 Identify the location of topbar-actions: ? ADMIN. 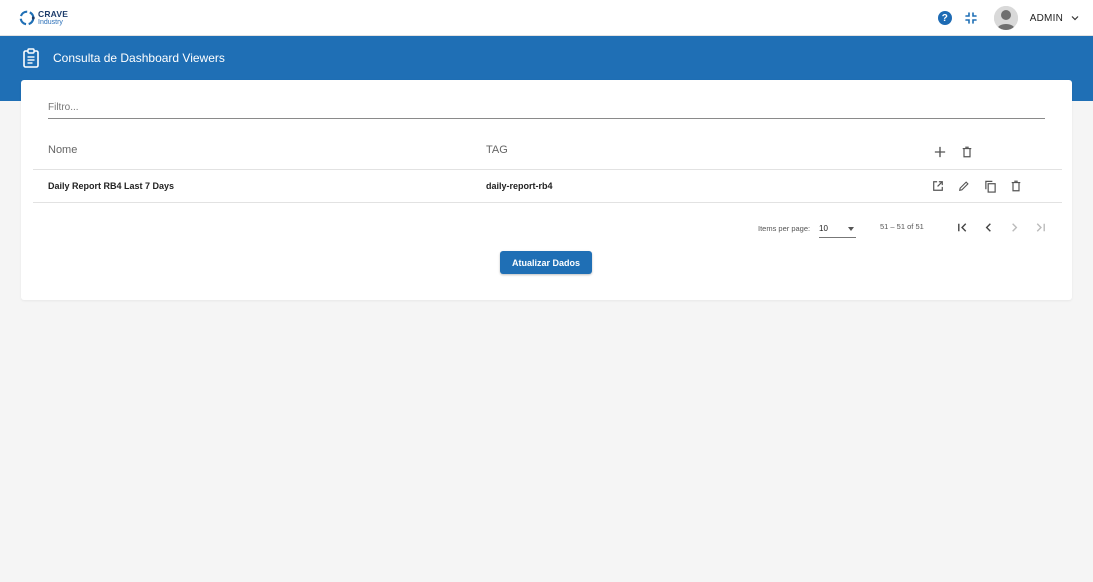
(1008, 18).